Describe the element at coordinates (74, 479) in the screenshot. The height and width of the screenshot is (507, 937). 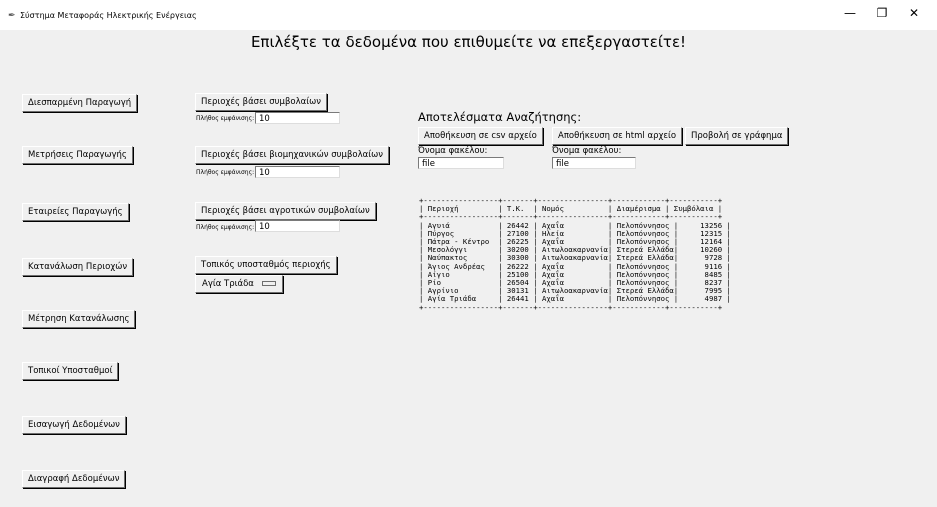
I see `delete-data-button: Διαγραφή Δεδομένων` at that location.